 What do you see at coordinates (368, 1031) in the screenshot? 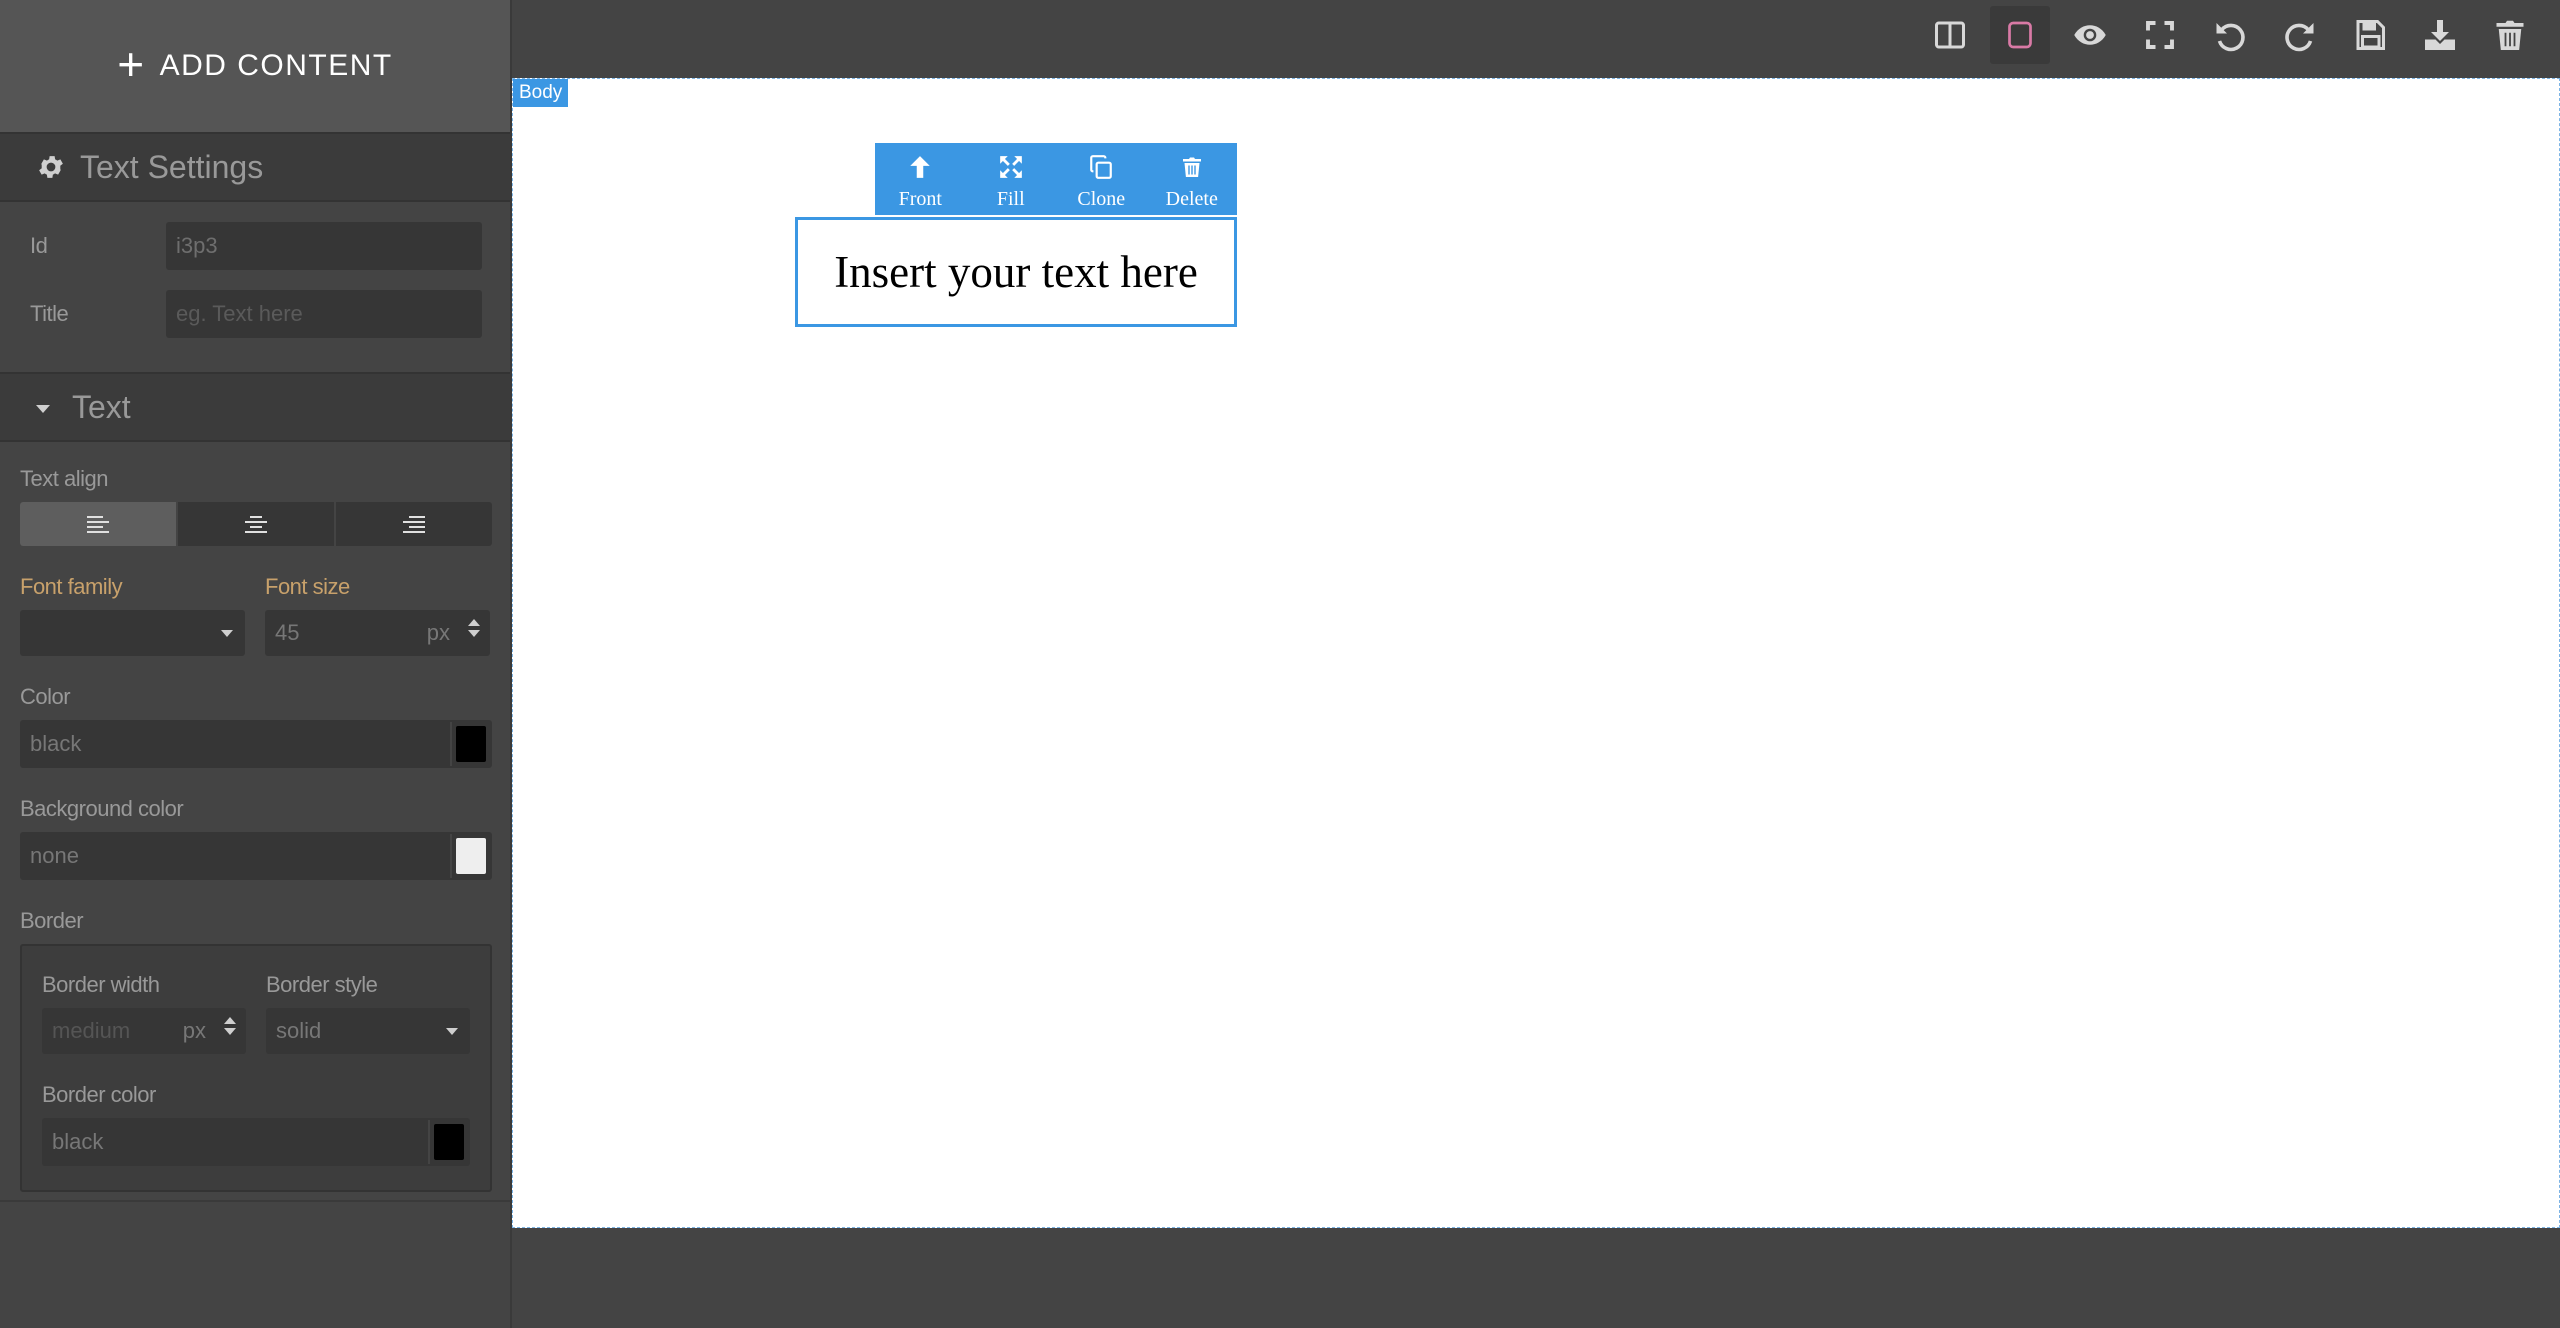
I see `border-style-select: solid` at bounding box center [368, 1031].